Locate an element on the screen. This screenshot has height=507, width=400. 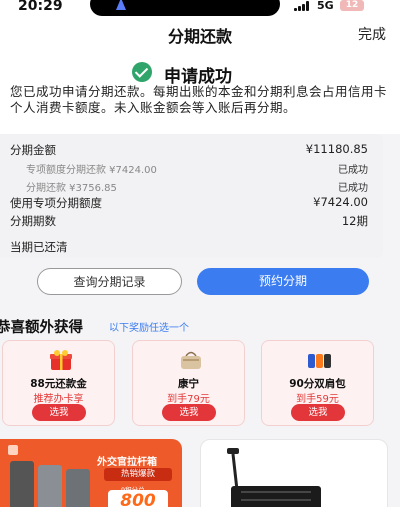
detail-row-periods: 分期期数 12期 is located at coordinates (189, 222).